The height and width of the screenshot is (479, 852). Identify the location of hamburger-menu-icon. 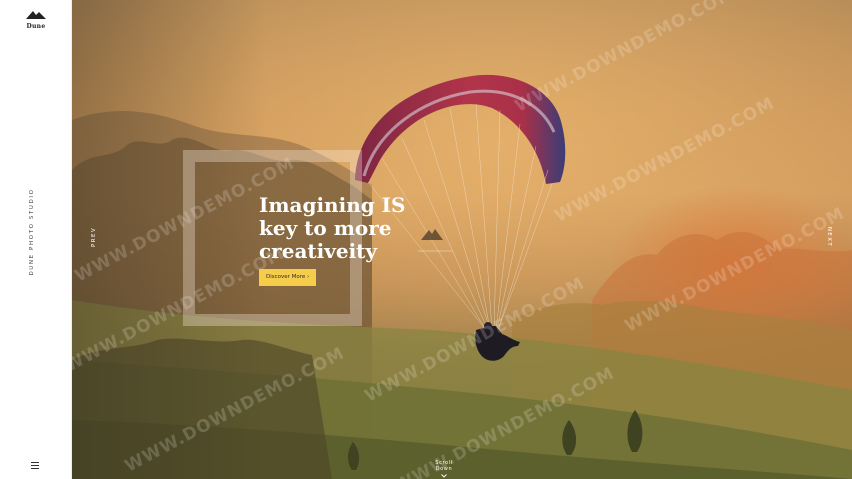
(35, 465).